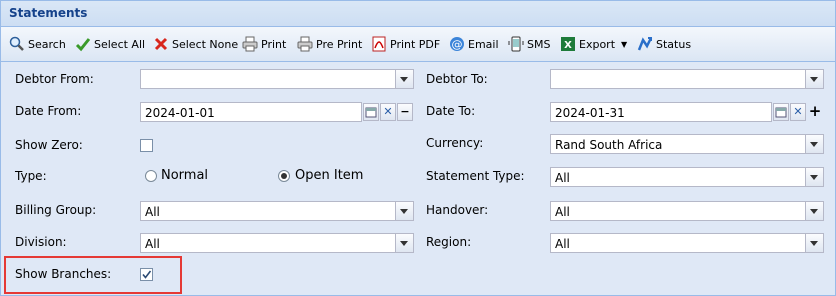 This screenshot has width=836, height=296. Describe the element at coordinates (405, 44) in the screenshot. I see `print-pdf-button: Print PDF` at that location.